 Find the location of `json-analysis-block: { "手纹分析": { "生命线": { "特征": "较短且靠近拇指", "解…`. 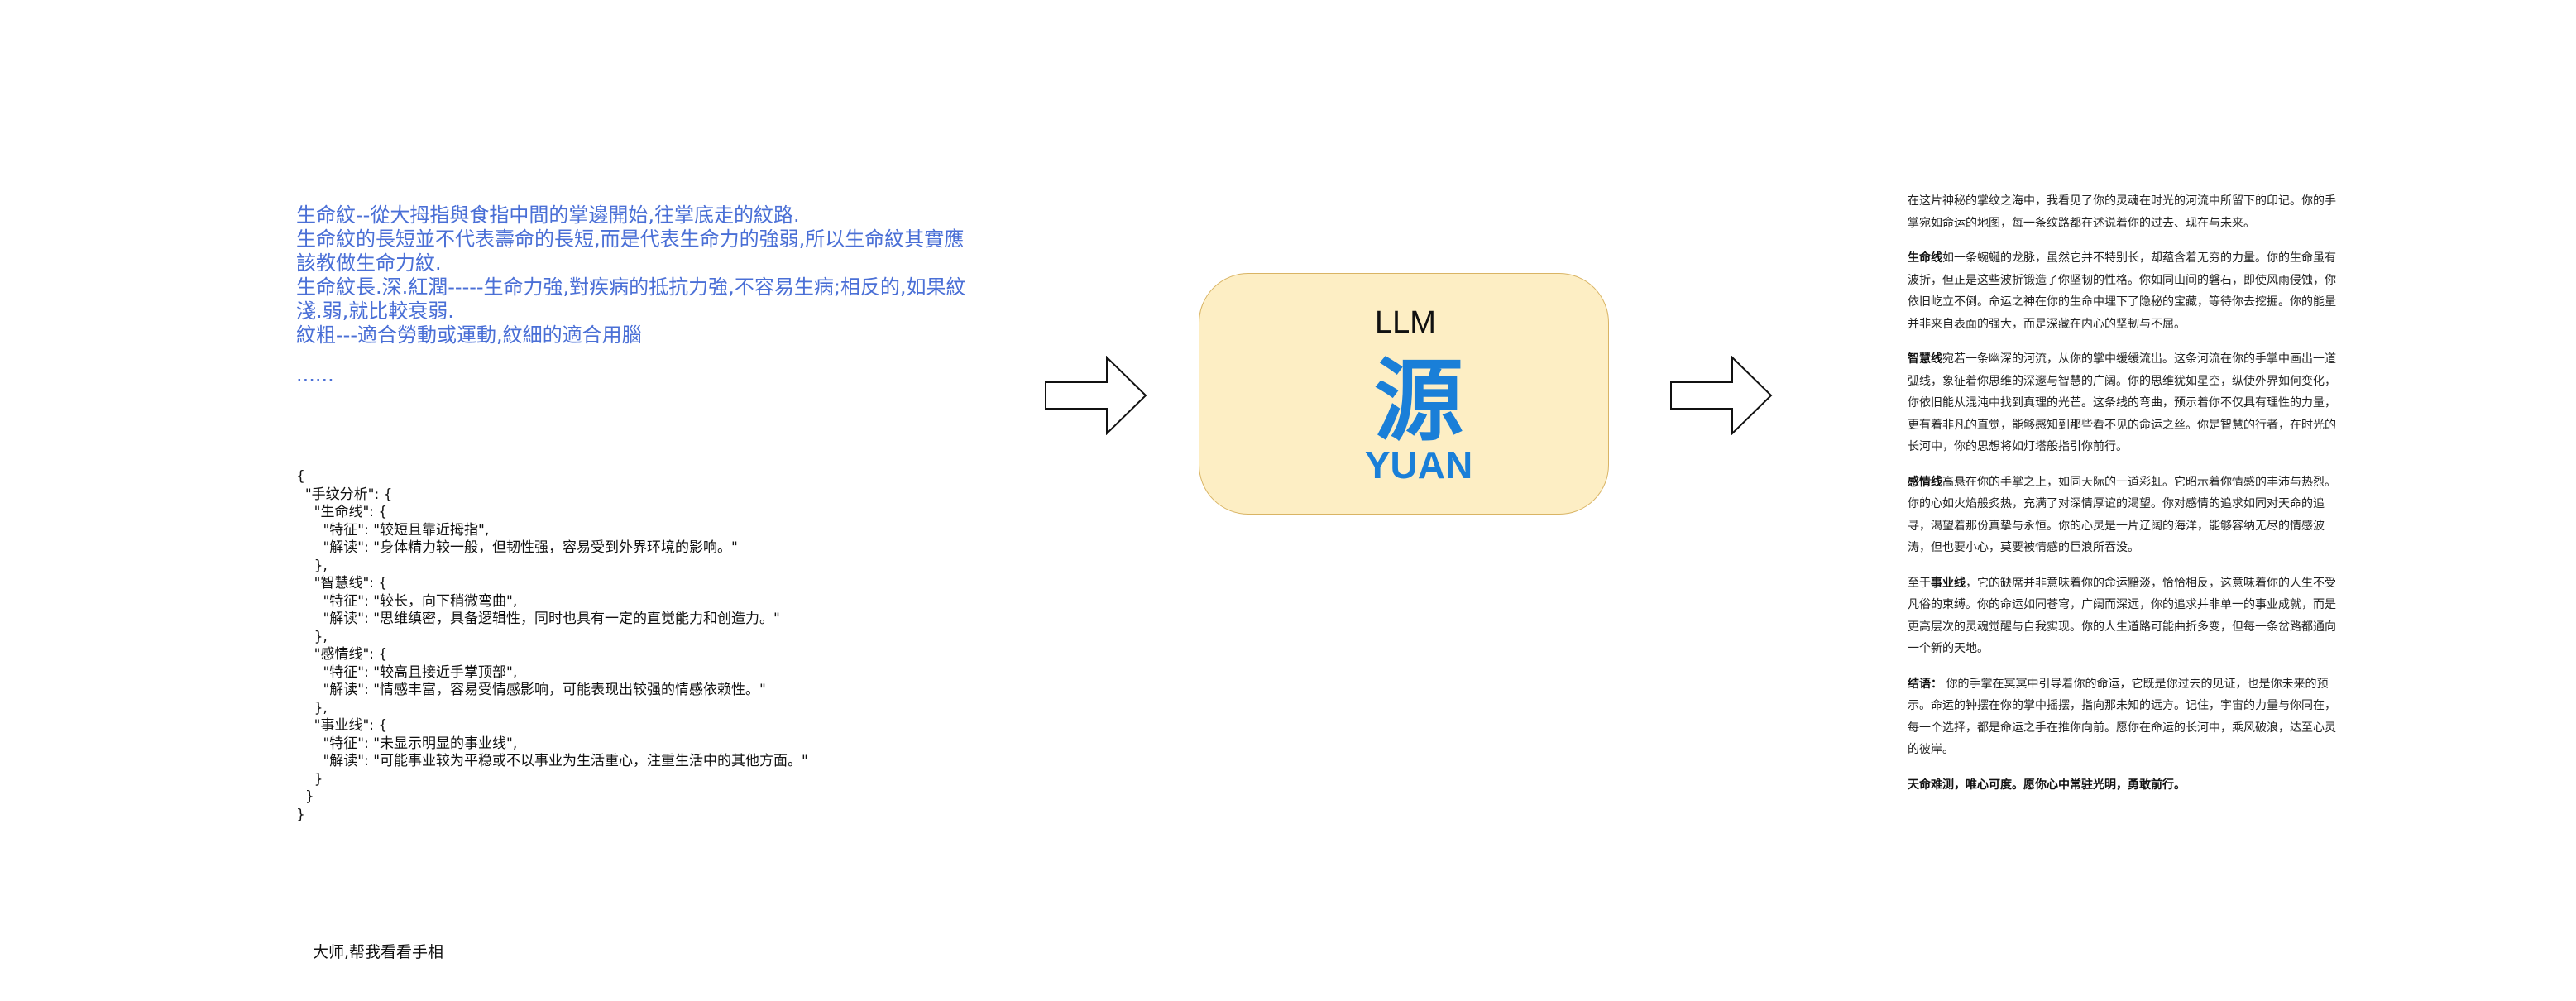

json-analysis-block: { "手纹分析": { "生命线": { "特征": "较短且靠近拇指", "解… is located at coordinates (552, 645).